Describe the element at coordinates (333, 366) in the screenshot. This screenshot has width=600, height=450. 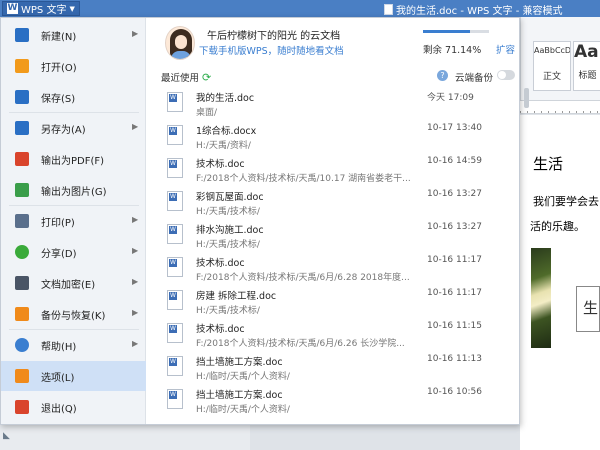
I see `recent-file-row: 挡土墙施工方案.doc H:/临时/天禹/个人资料/10-16 11:13` at that location.